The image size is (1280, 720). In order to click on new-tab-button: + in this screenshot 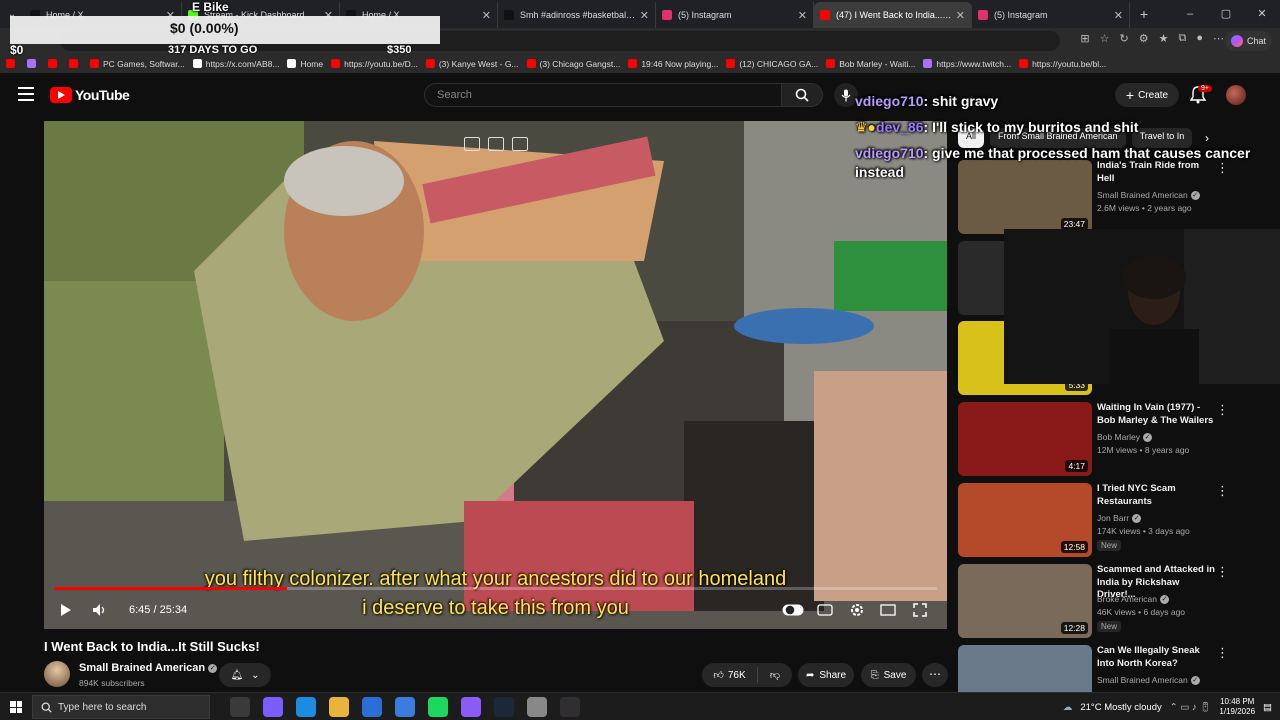, I will do `click(1144, 14)`.